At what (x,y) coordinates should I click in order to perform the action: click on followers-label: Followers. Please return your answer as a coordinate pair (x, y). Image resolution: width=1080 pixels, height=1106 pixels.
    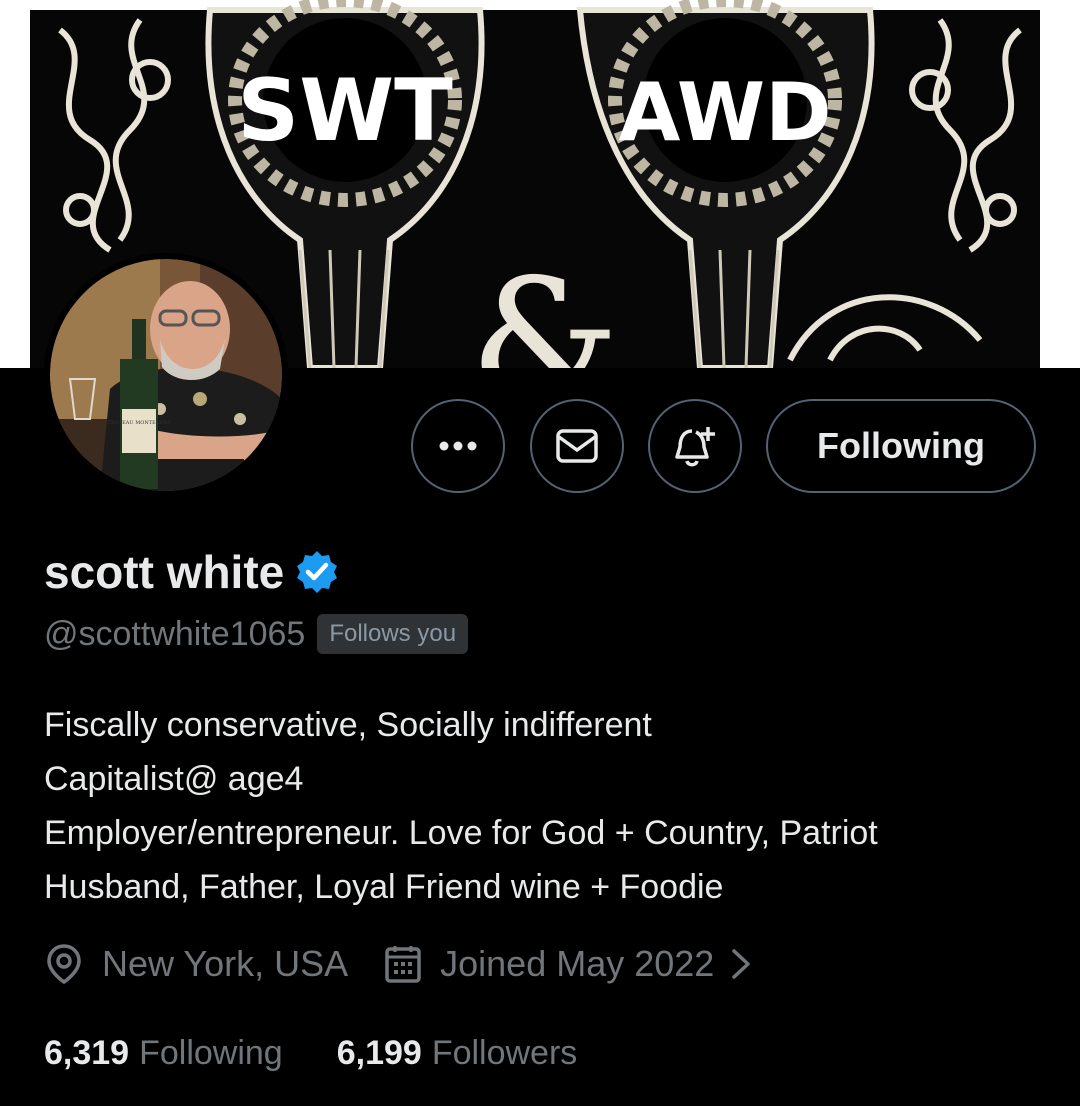
    Looking at the image, I should click on (504, 1053).